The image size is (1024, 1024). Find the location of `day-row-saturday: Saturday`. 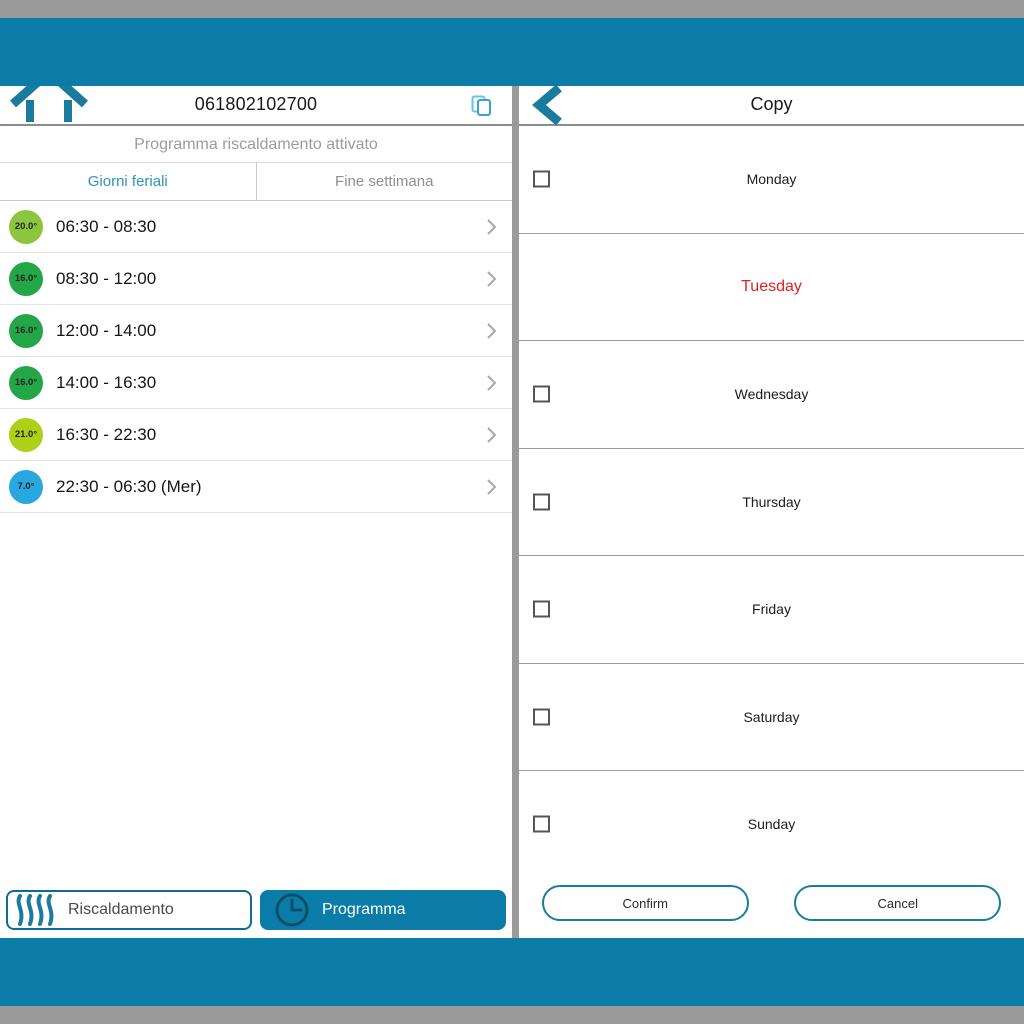

day-row-saturday: Saturday is located at coordinates (771, 717).